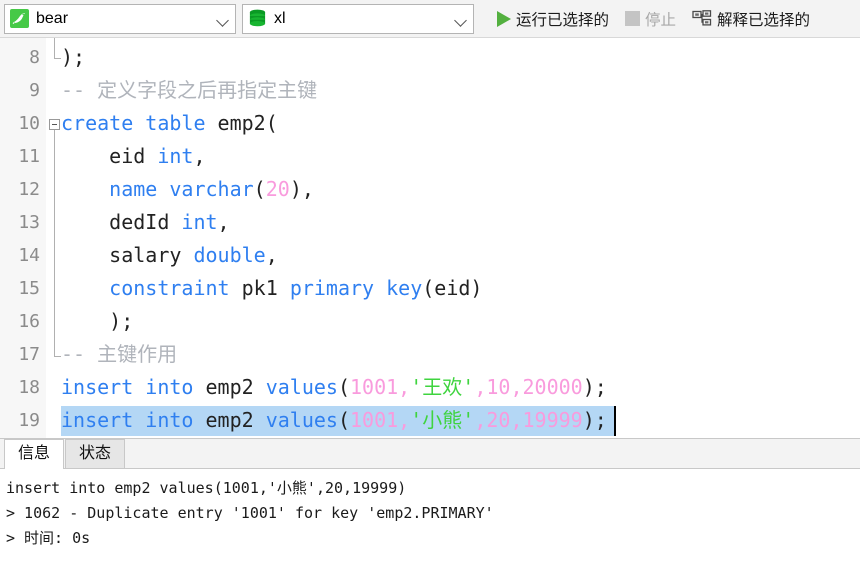  What do you see at coordinates (34, 57) in the screenshot?
I see `line-number: 8` at bounding box center [34, 57].